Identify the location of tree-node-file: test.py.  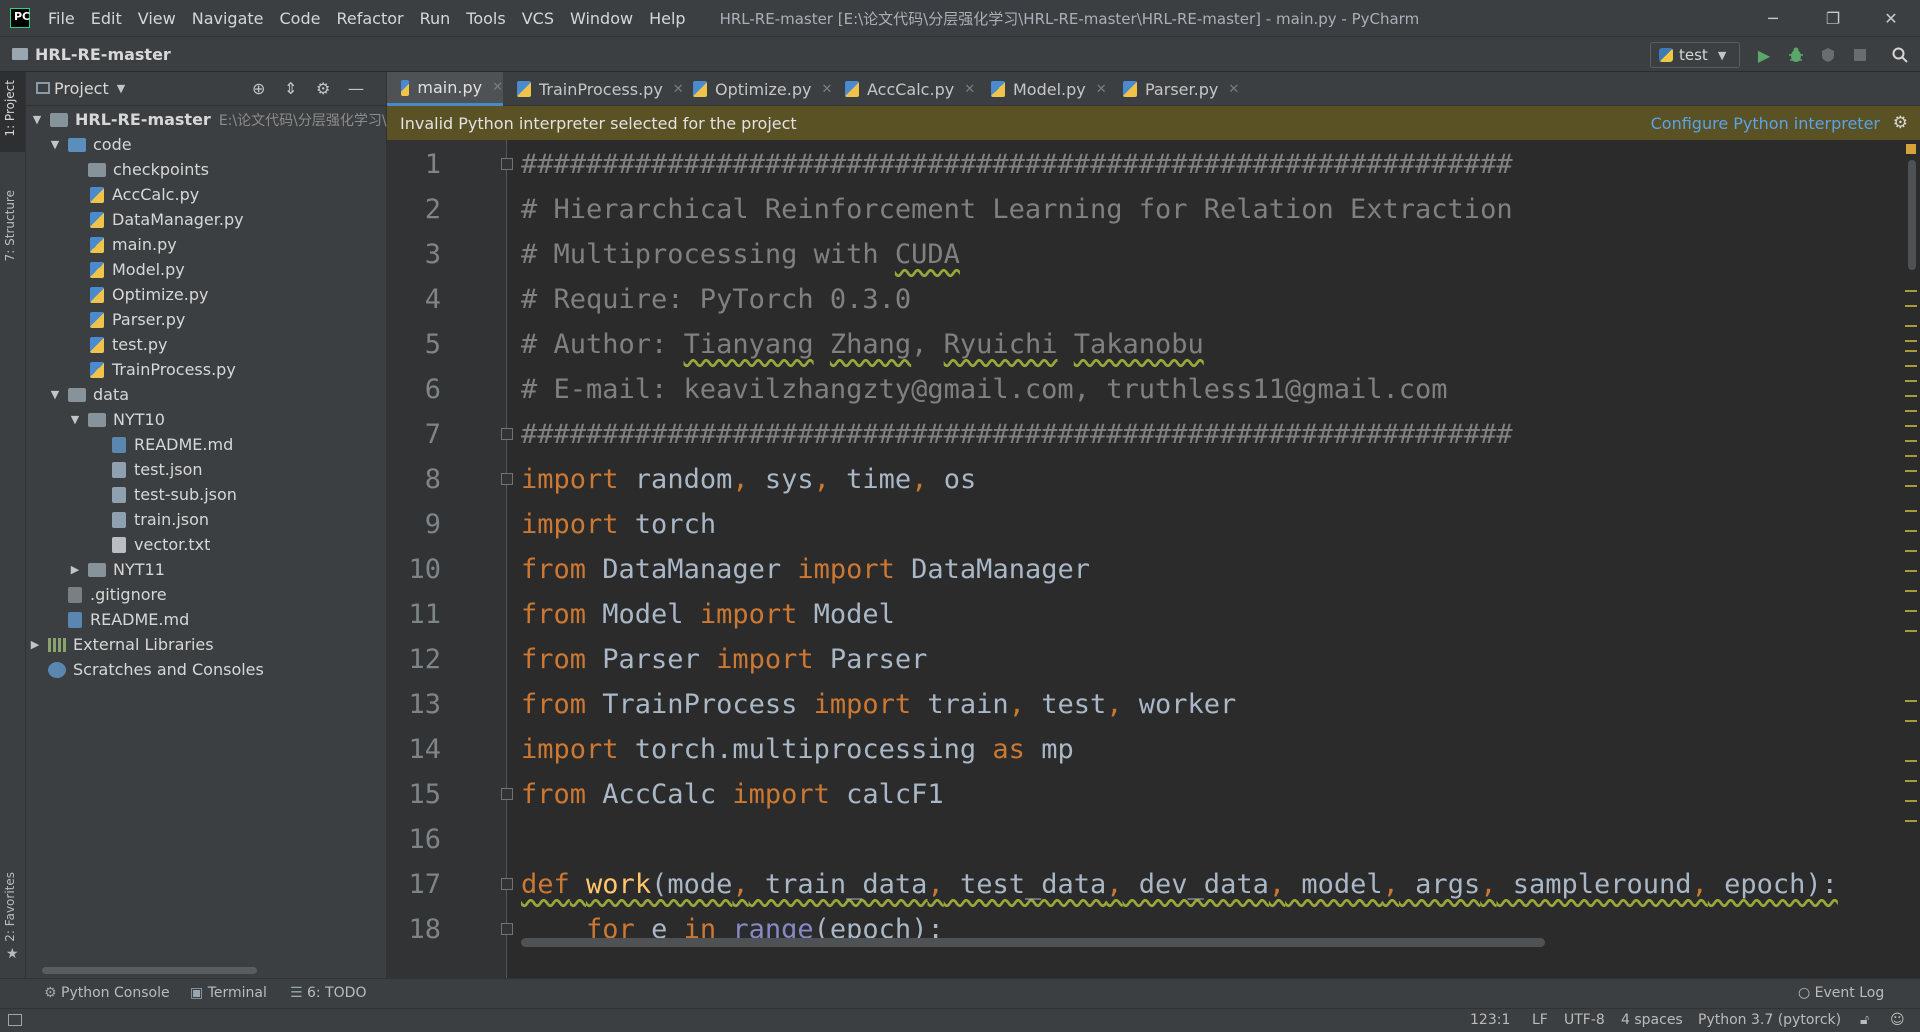
(128, 344).